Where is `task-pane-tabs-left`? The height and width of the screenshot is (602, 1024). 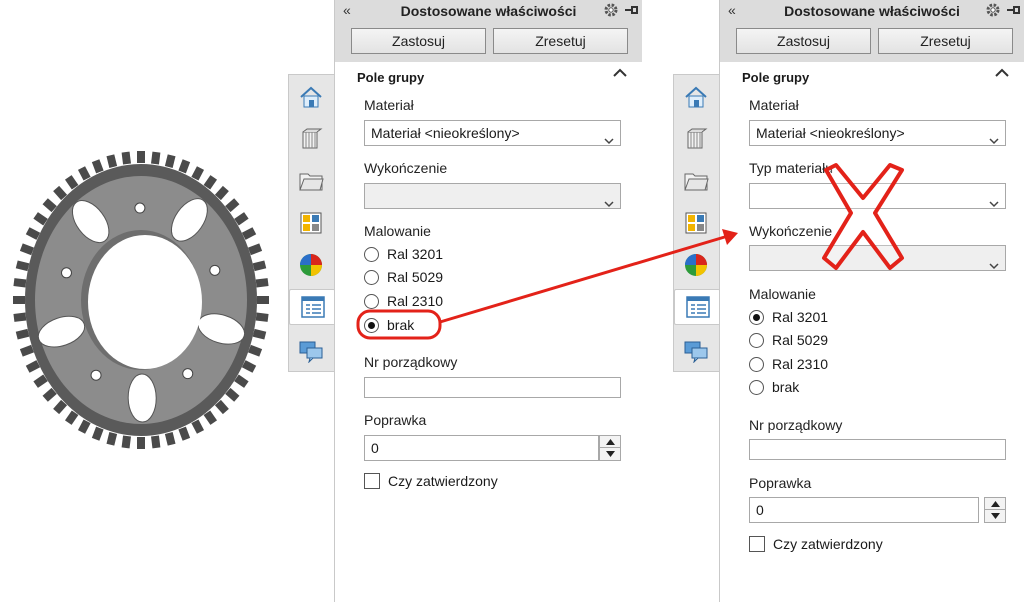
task-pane-tabs-left is located at coordinates (311, 223).